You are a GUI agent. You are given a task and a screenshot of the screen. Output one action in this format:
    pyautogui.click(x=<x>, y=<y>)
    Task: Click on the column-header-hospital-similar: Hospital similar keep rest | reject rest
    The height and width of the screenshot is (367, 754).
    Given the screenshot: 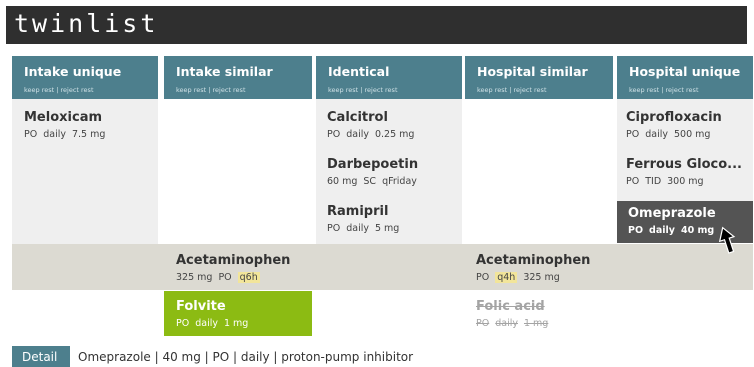 What is the action you would take?
    pyautogui.click(x=539, y=77)
    